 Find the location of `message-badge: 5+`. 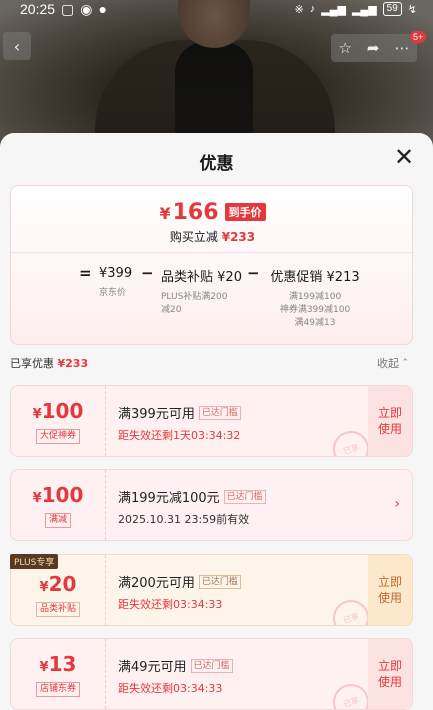

message-badge: 5+ is located at coordinates (418, 37).